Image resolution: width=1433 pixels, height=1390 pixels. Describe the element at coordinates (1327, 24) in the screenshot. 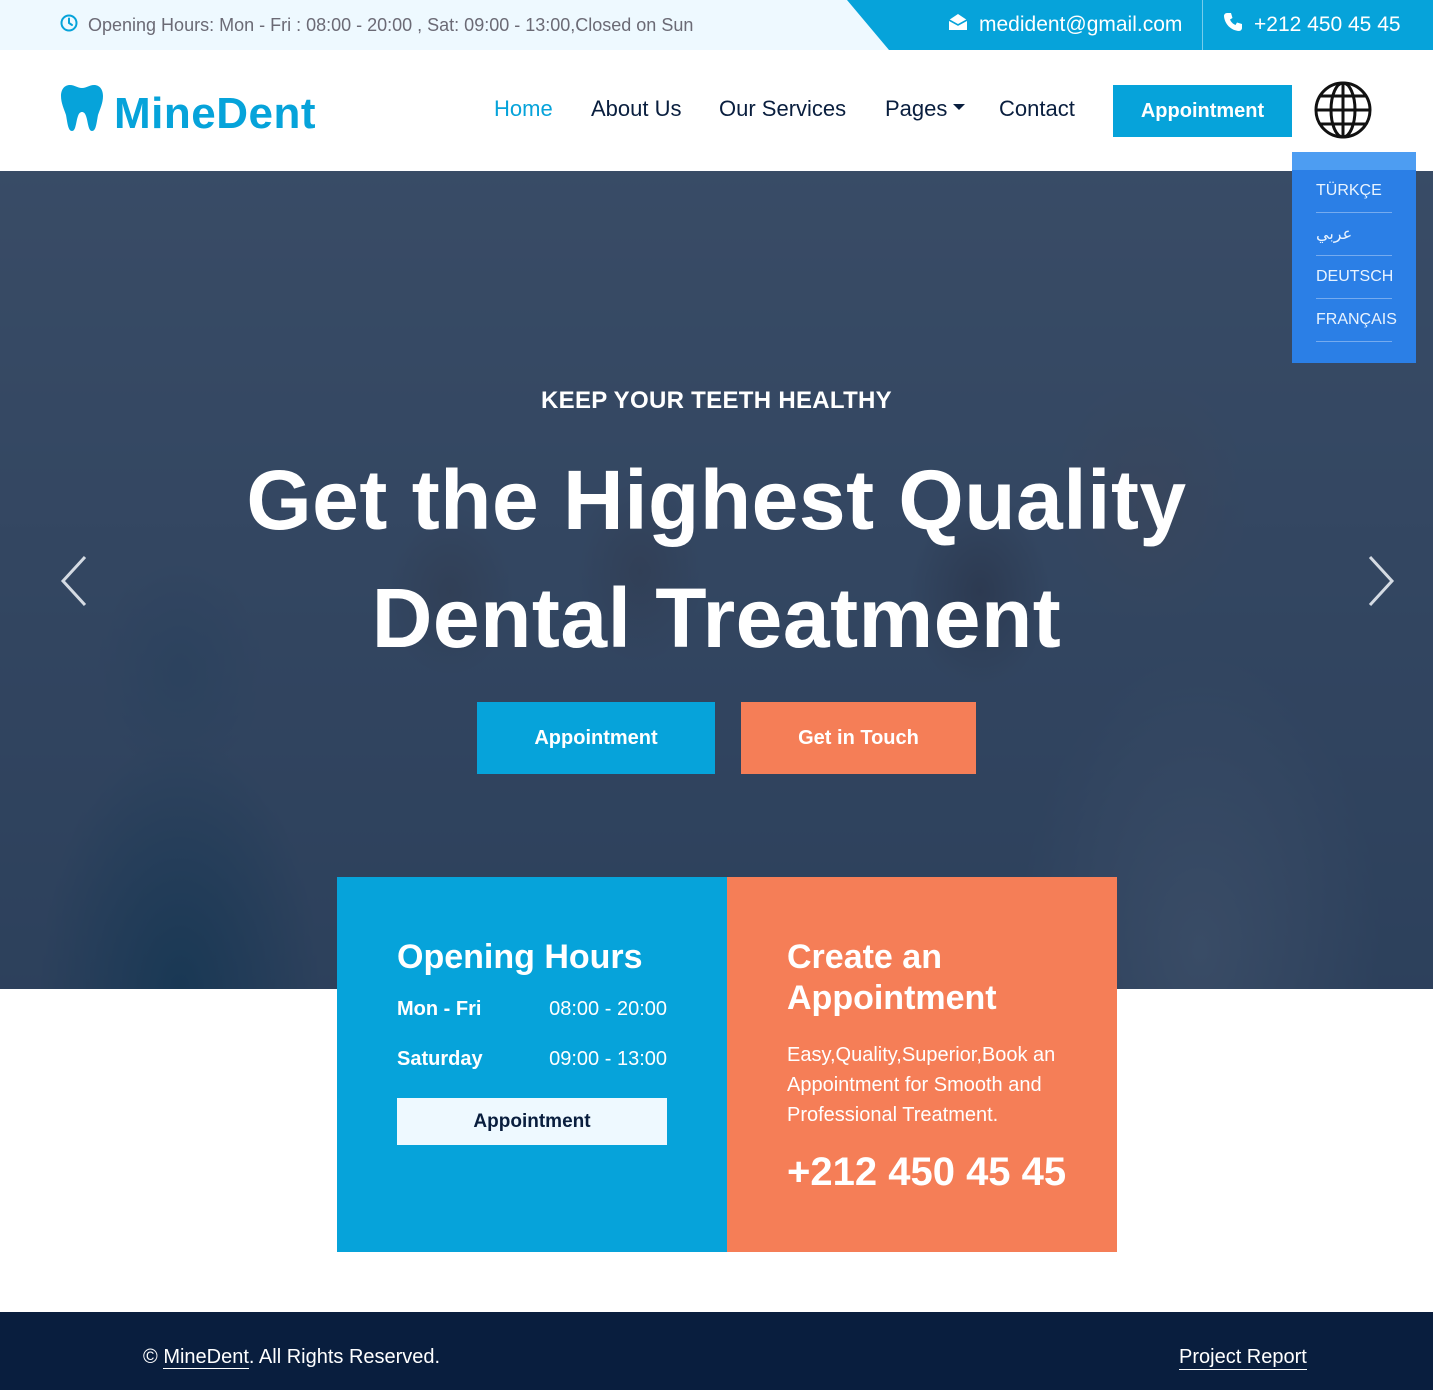

I see `phone-text: +212 450 45 45` at that location.